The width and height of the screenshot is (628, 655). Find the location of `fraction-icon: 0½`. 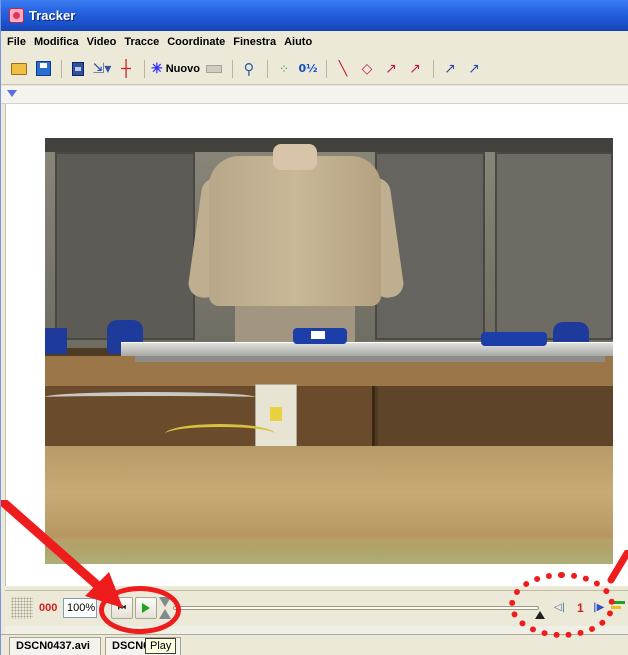

fraction-icon: 0½ is located at coordinates (308, 68).